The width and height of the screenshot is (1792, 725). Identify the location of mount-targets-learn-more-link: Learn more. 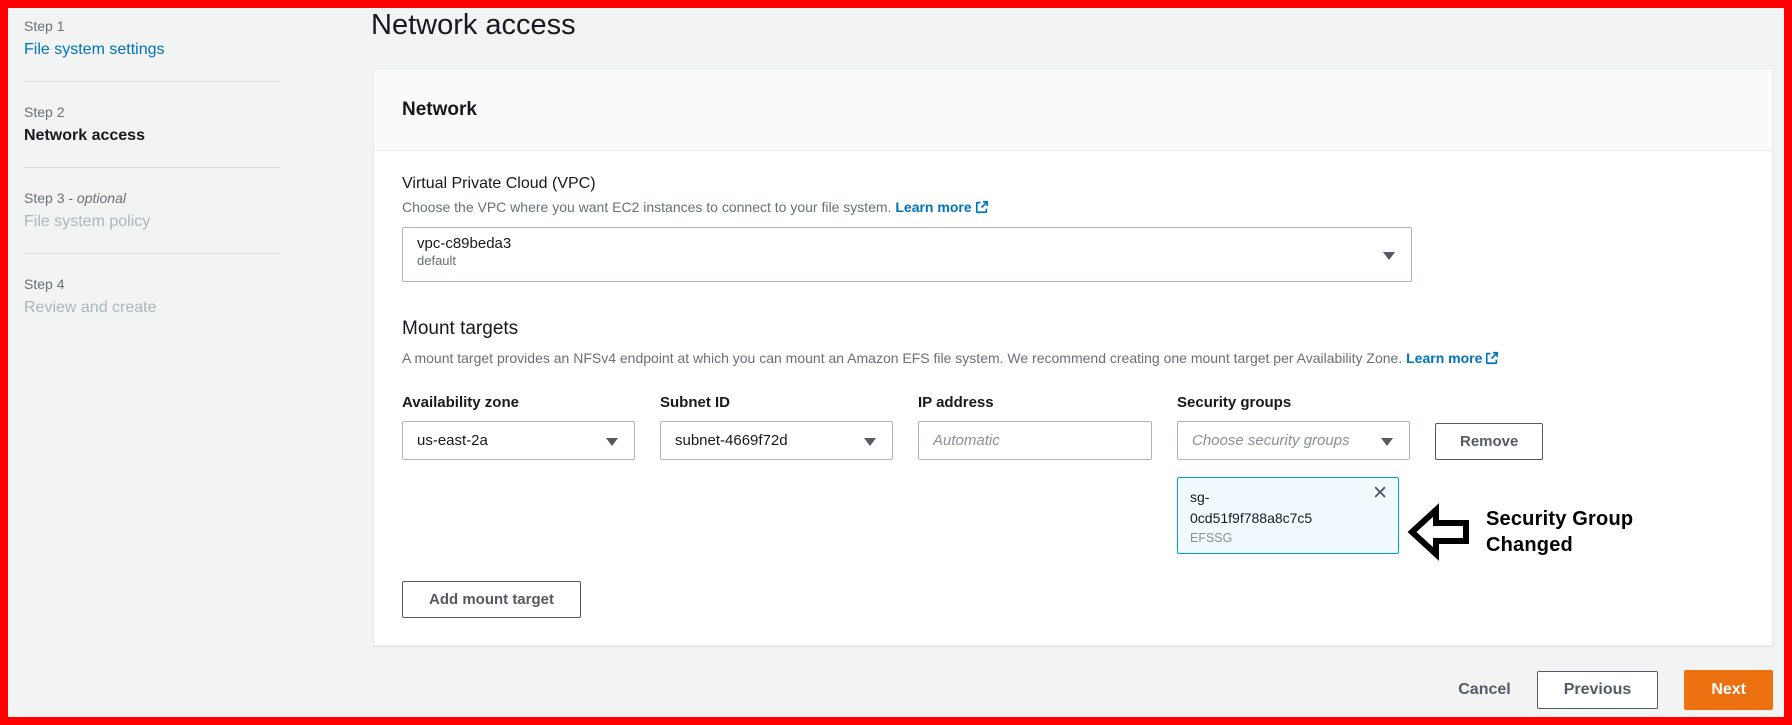
(1452, 358).